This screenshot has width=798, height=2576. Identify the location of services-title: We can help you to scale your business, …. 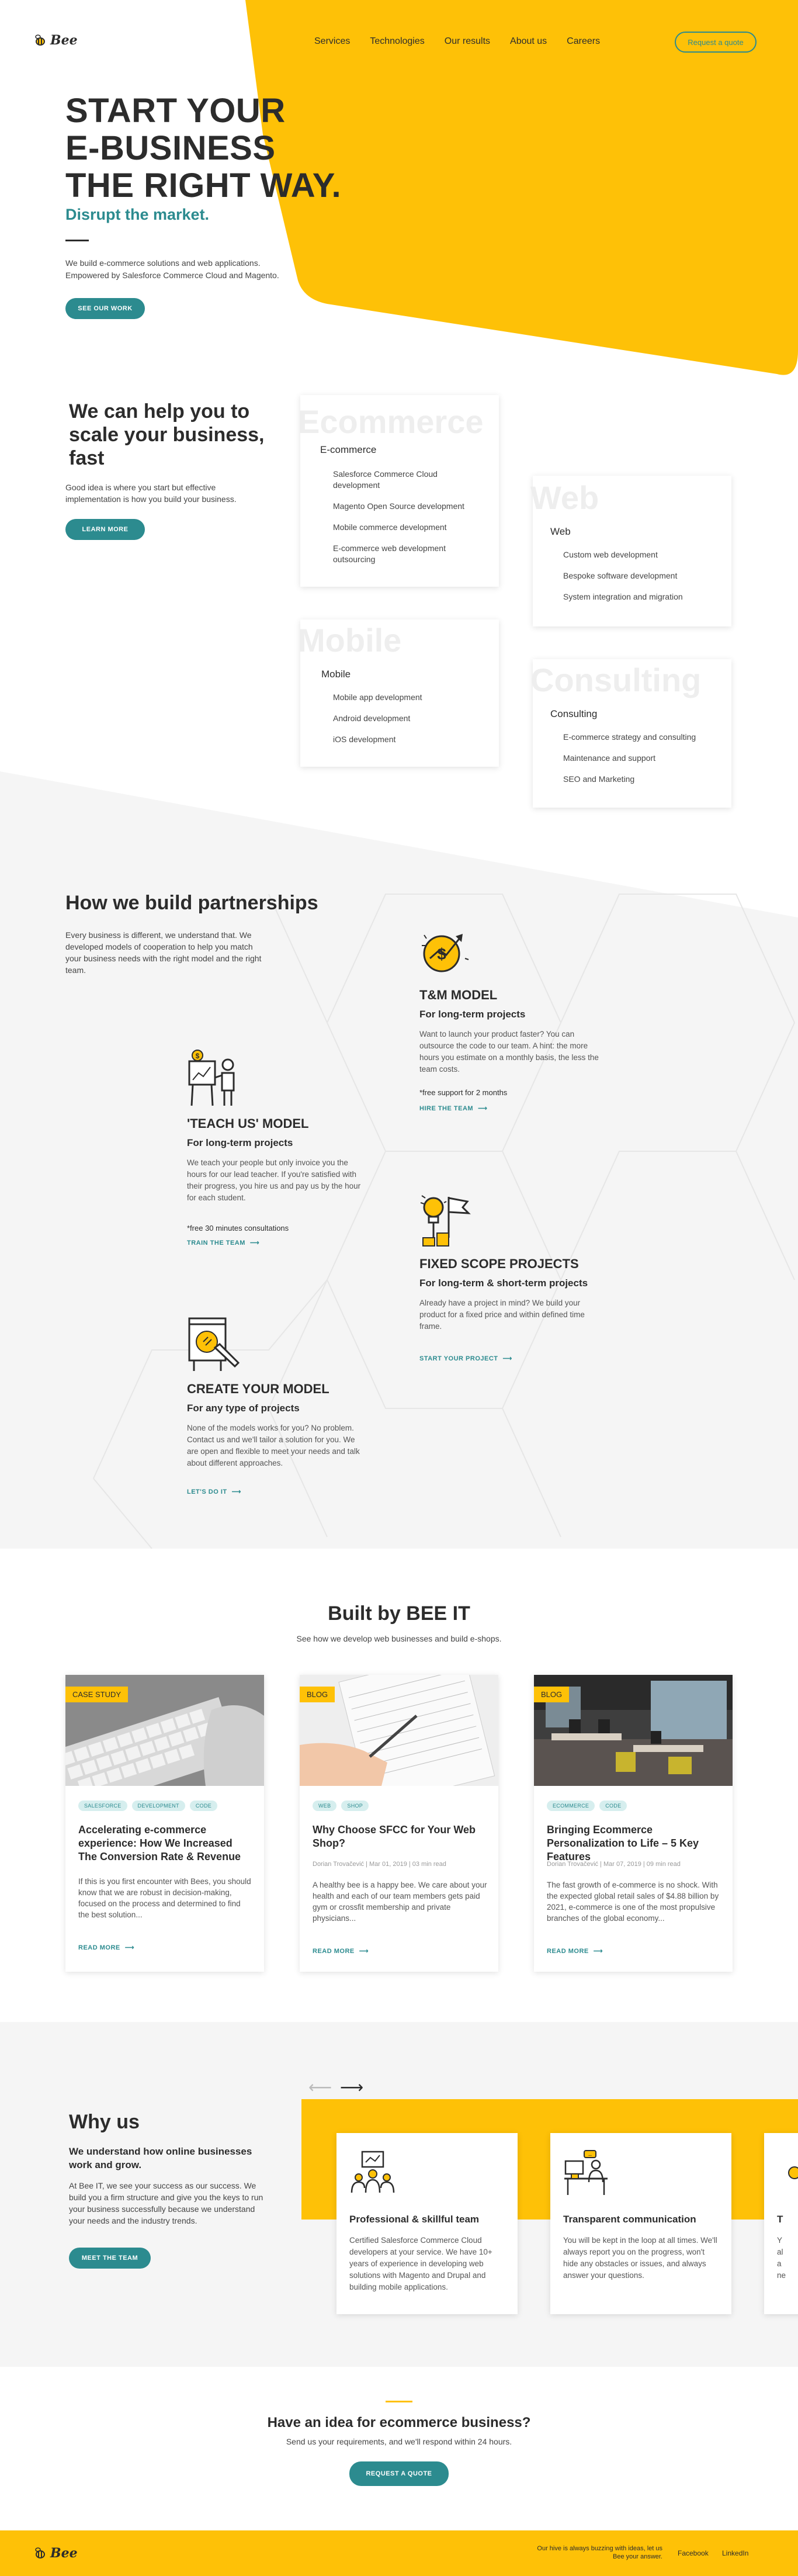
(167, 435).